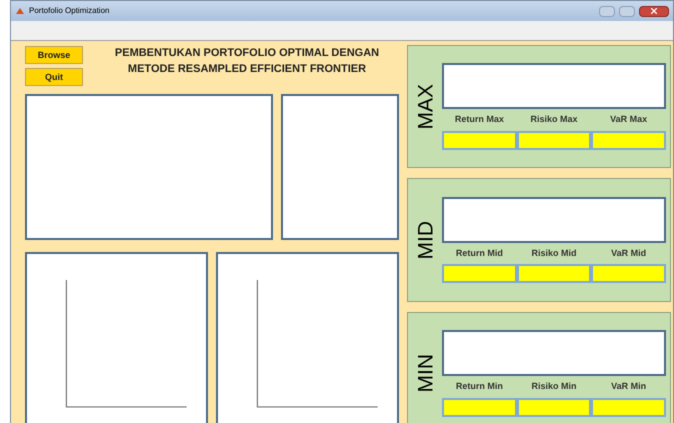  Describe the element at coordinates (69, 11) in the screenshot. I see `window-title: Portofolio Optimization` at that location.